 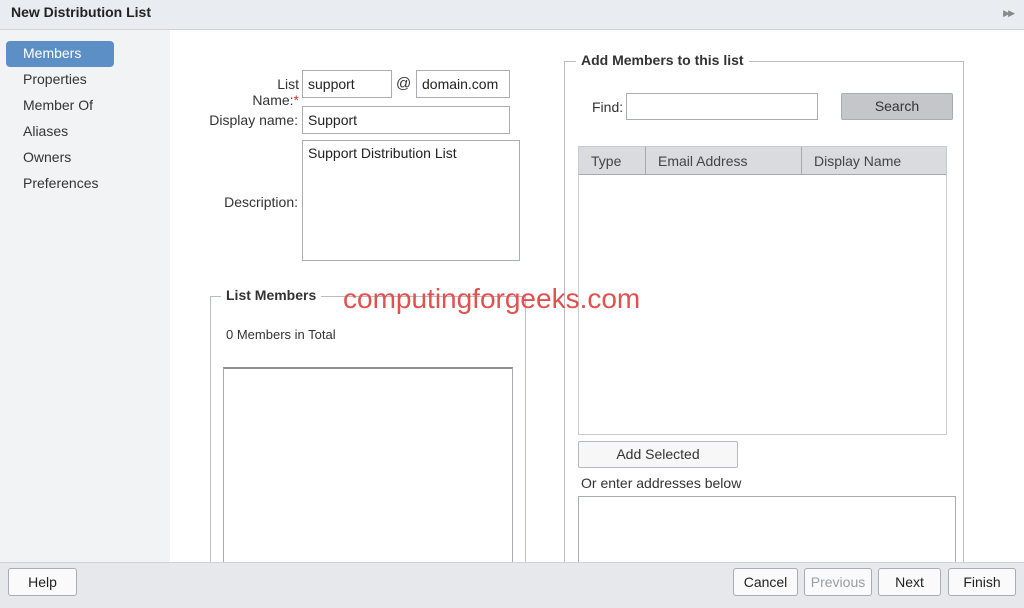 What do you see at coordinates (1009, 13) in the screenshot?
I see `double-chevron-right-icon: ▶▶` at bounding box center [1009, 13].